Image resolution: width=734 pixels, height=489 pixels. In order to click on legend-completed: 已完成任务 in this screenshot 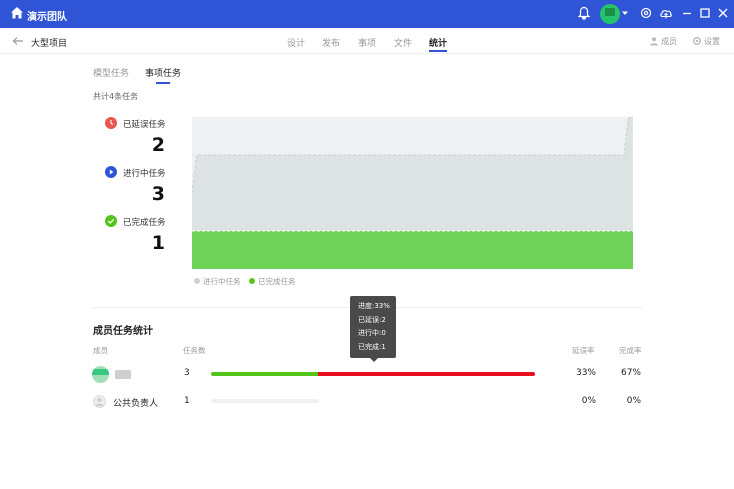, I will do `click(272, 281)`.